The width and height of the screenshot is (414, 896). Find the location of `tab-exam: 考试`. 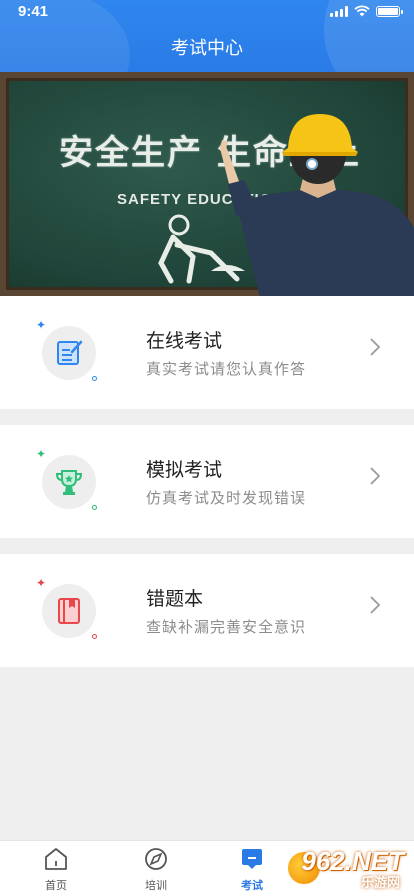

tab-exam: 考试 is located at coordinates (252, 870).